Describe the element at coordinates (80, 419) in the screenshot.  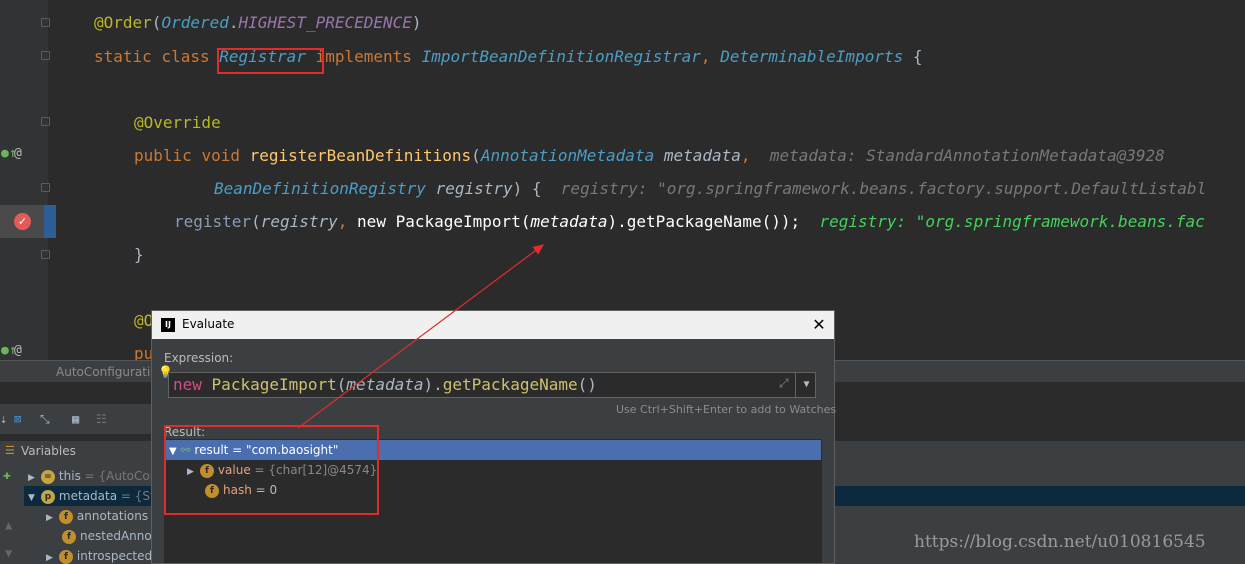
I see `debug-toolbar: ⇣ ⊠ ⤡ ▦ ☷` at that location.